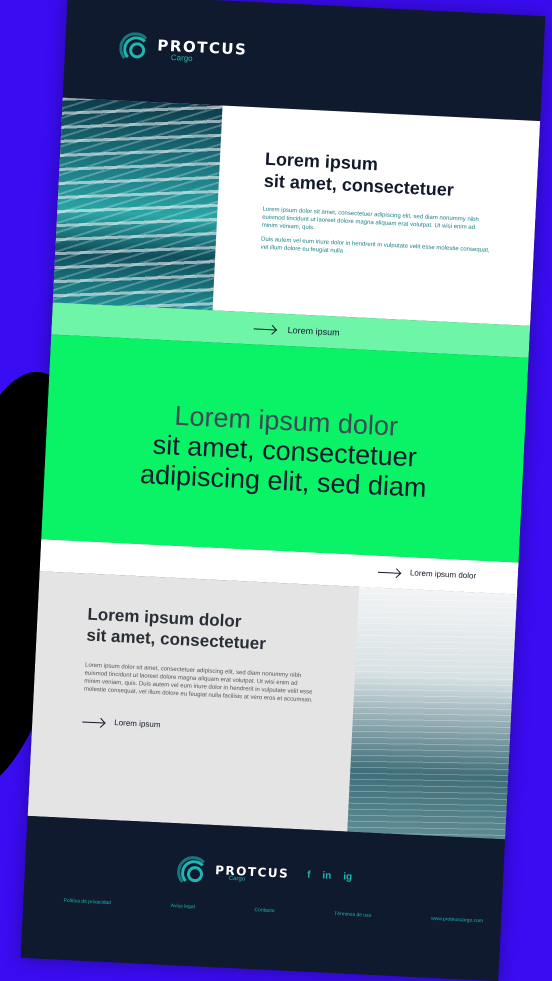 This screenshot has height=981, width=552. Describe the element at coordinates (137, 204) in the screenshot. I see `wave-image` at that location.